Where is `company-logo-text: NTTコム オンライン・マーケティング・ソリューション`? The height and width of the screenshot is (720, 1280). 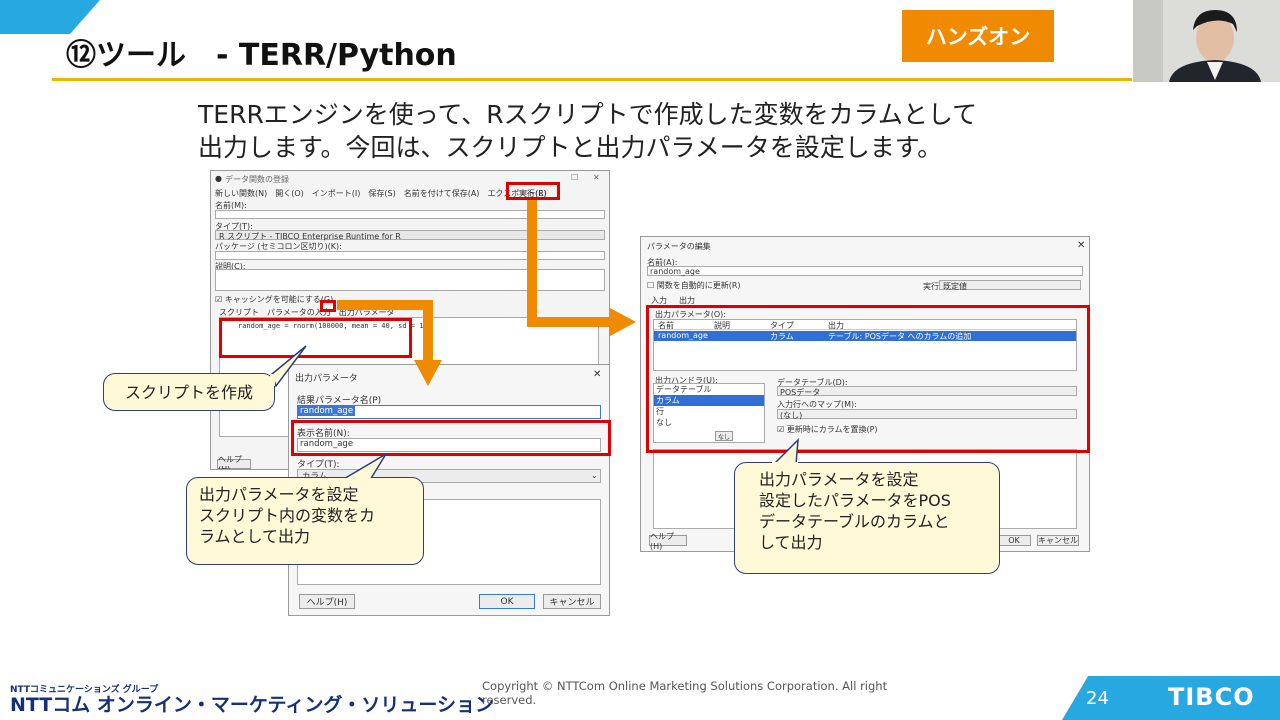 company-logo-text: NTTコム オンライン・マーケティング・ソリューション is located at coordinates (252, 705).